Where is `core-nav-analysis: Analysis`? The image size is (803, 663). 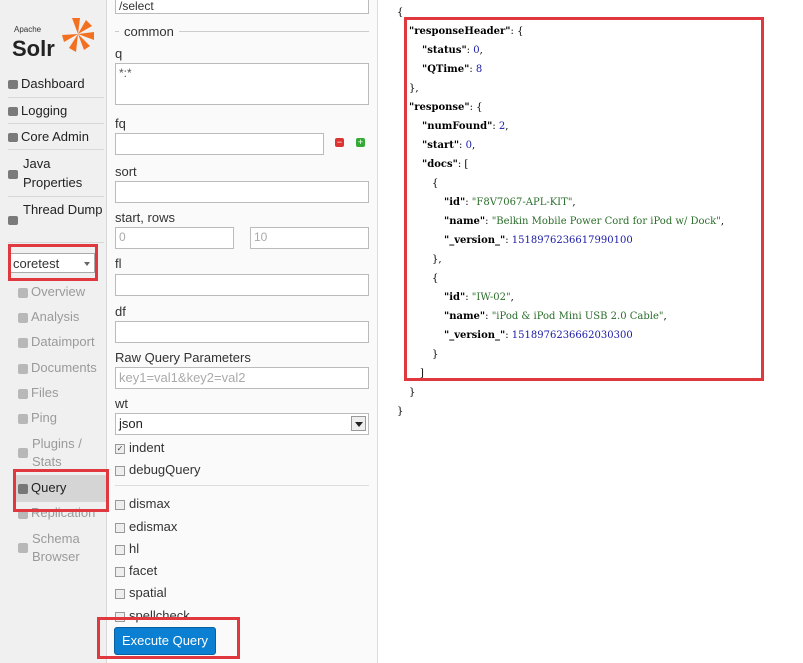 core-nav-analysis: Analysis is located at coordinates (48, 317).